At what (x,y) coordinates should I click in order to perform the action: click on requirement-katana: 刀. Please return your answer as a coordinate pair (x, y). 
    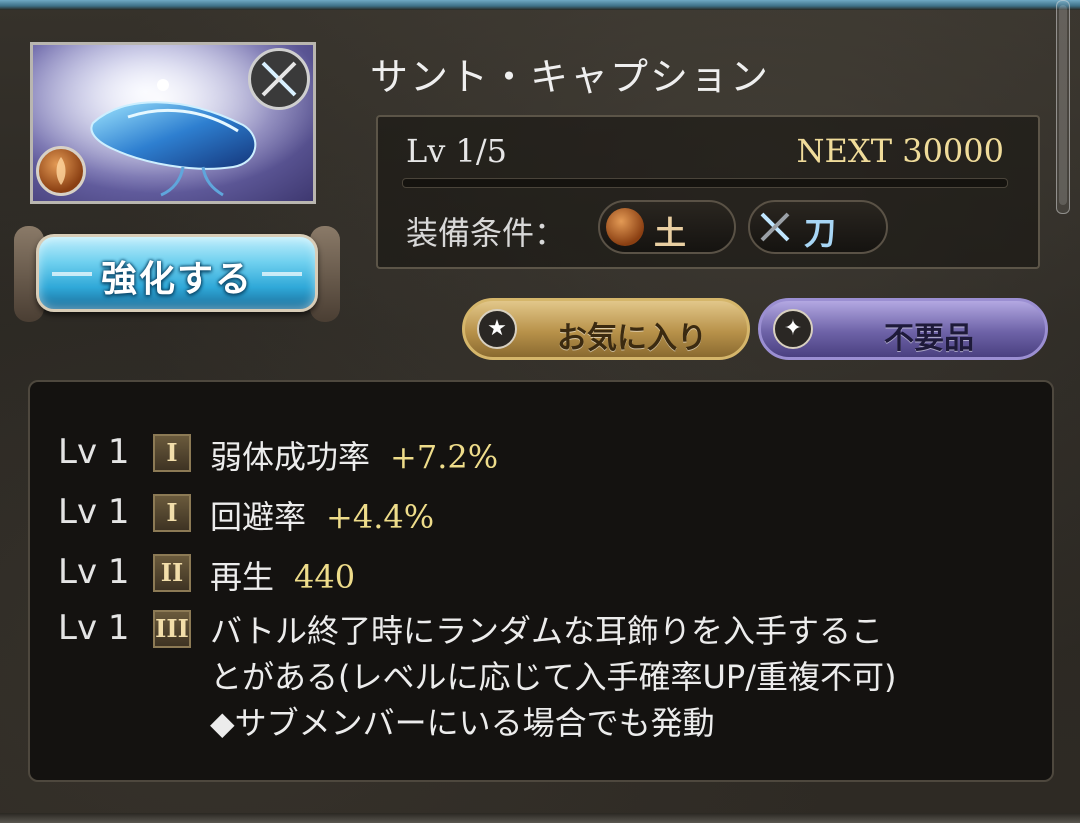
    Looking at the image, I should click on (818, 227).